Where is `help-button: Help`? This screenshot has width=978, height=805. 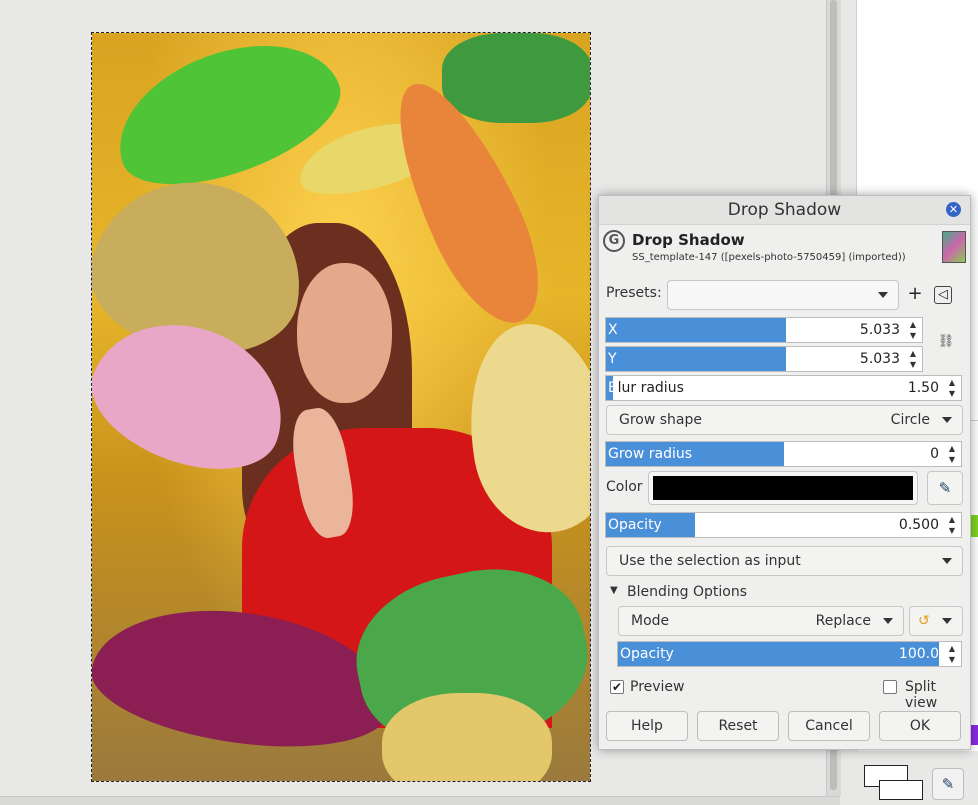 help-button: Help is located at coordinates (647, 726).